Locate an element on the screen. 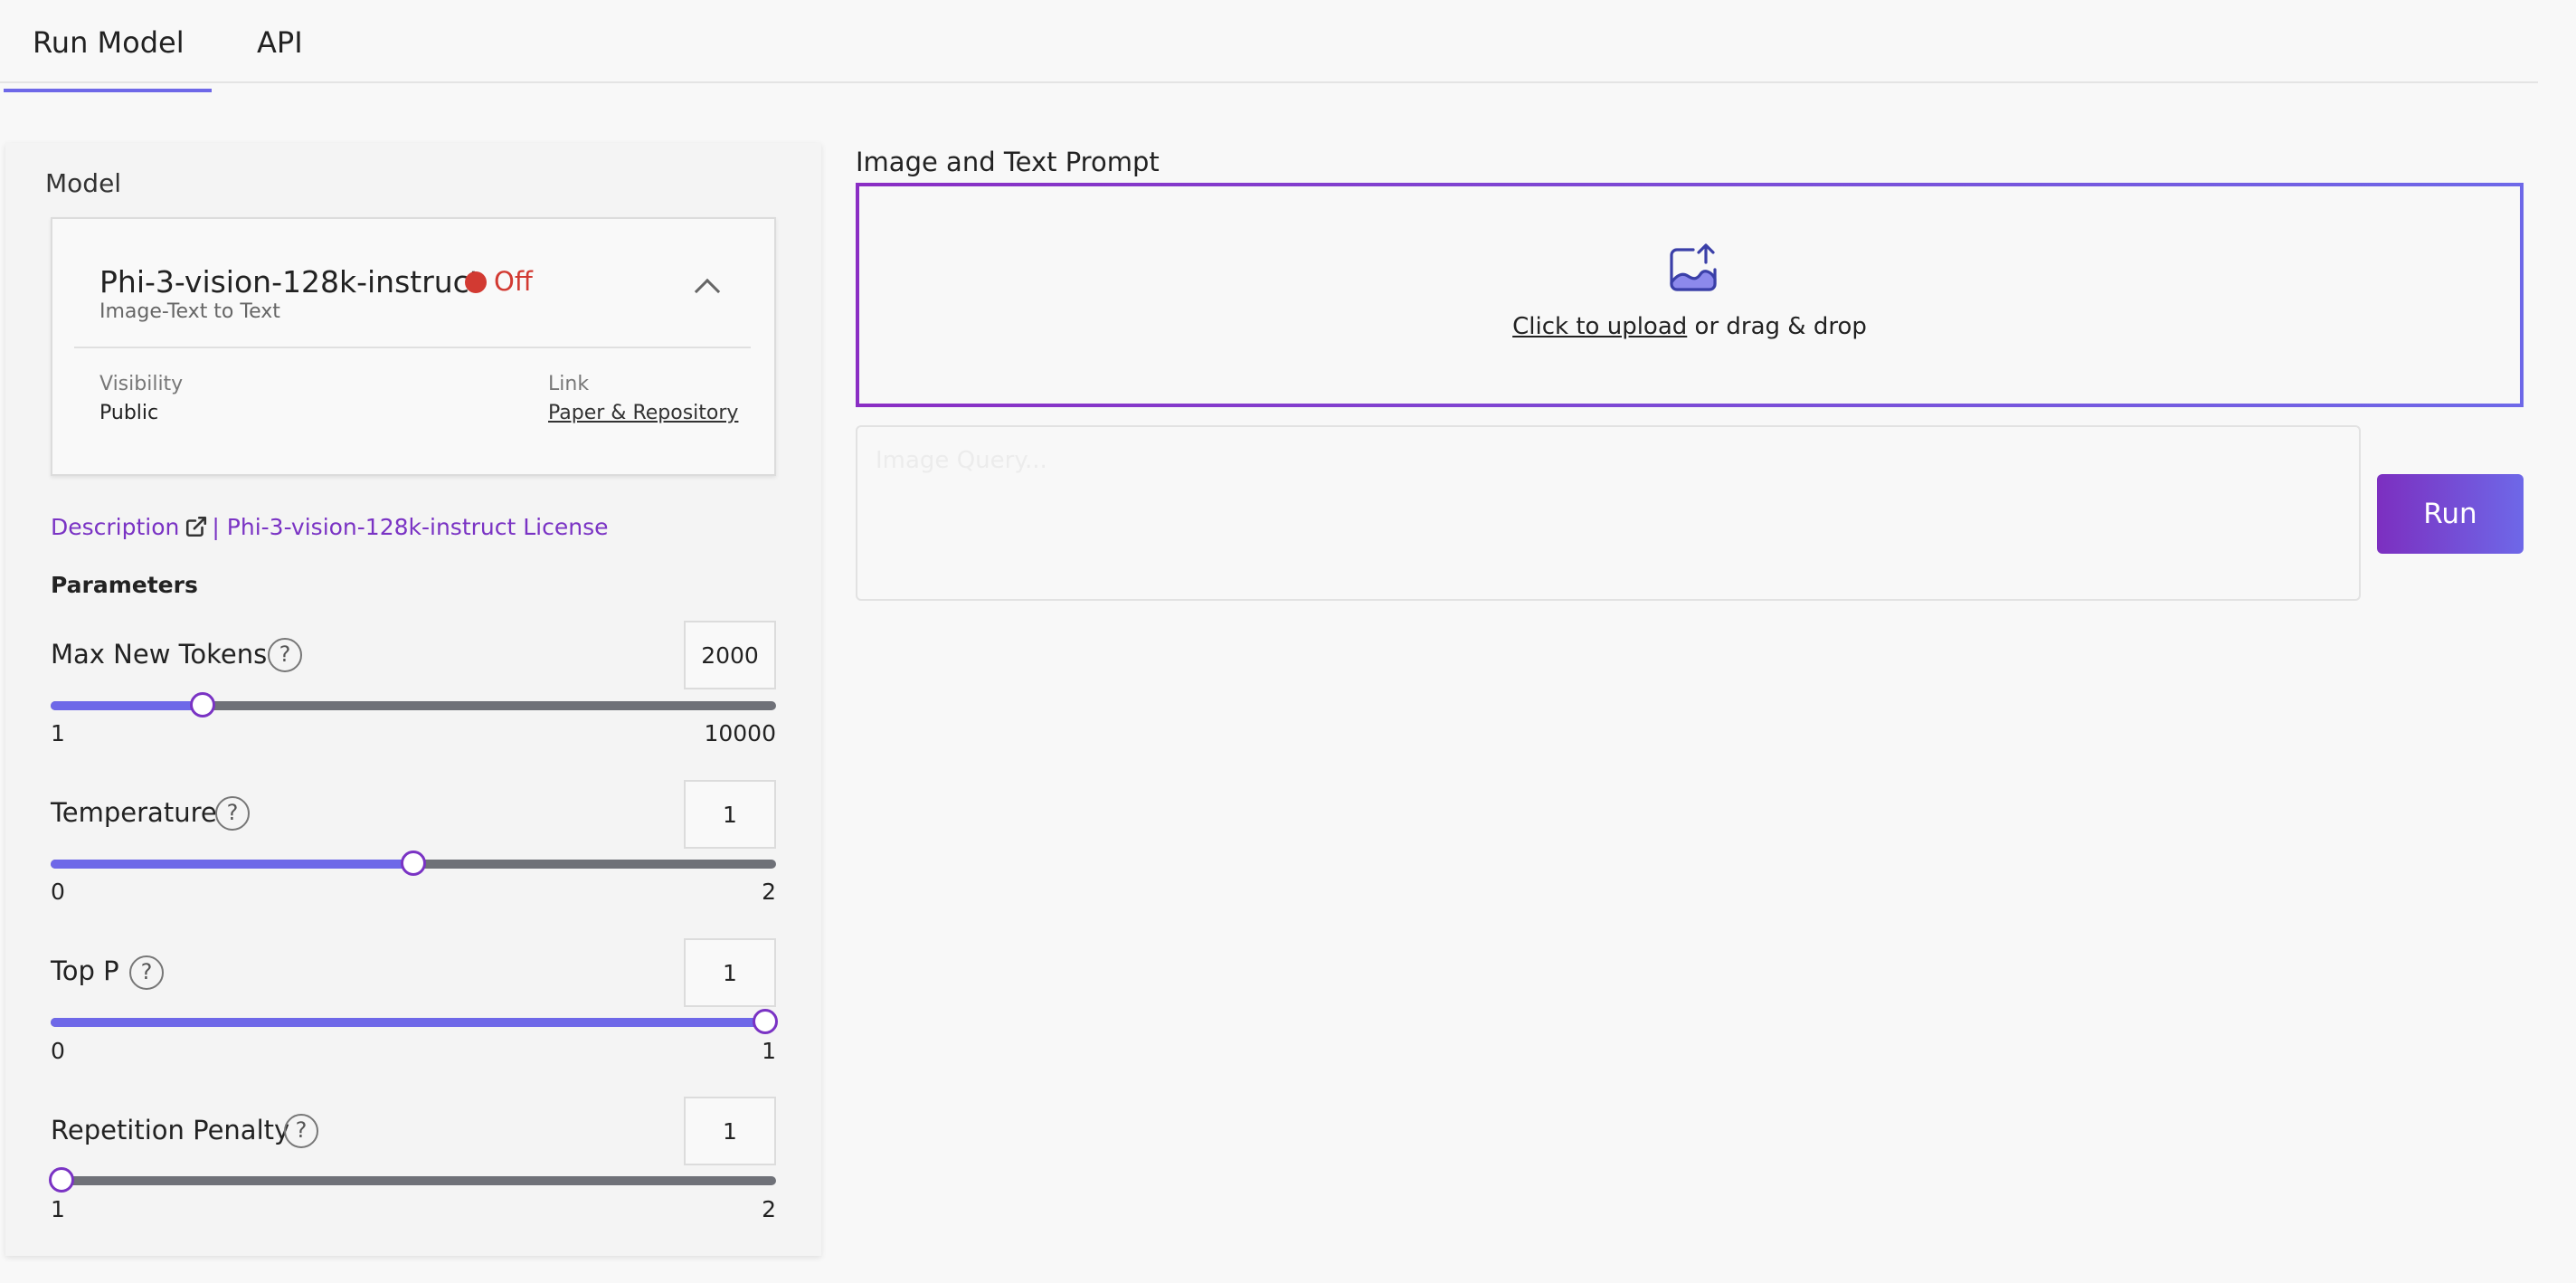 The width and height of the screenshot is (2576, 1283). max-new-tokens-label: Max New Tokens is located at coordinates (160, 654).